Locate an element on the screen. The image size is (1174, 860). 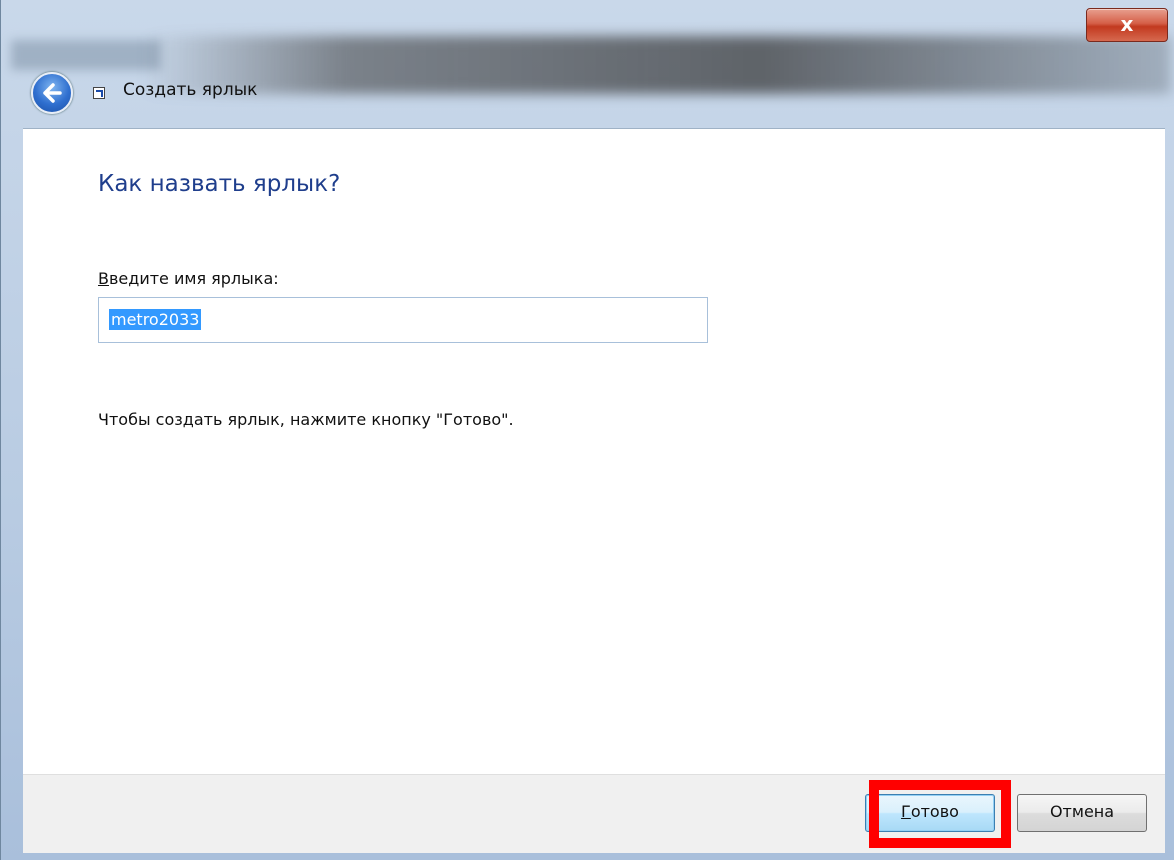
name-field-label-mnemonic: В is located at coordinates (103, 278).